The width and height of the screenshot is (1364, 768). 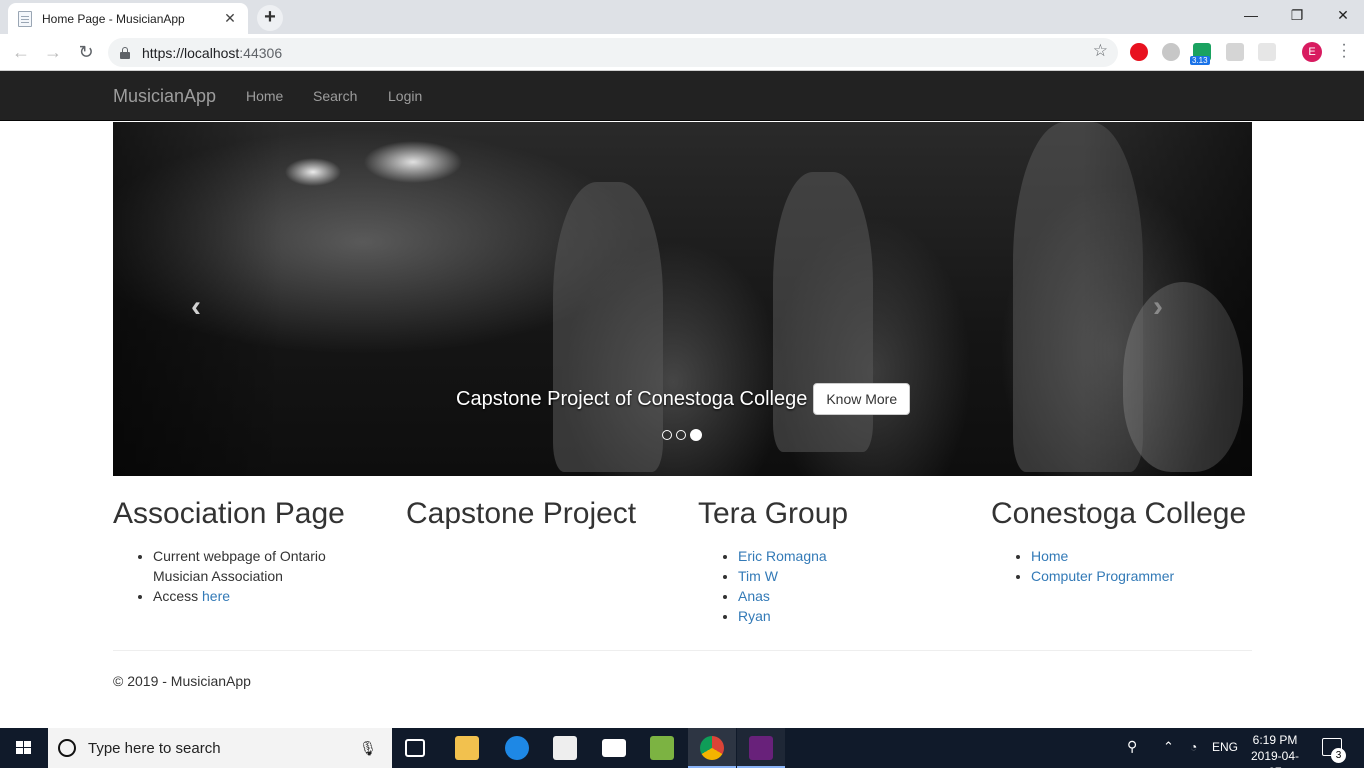 I want to click on task-view-icon, so click(x=415, y=748).